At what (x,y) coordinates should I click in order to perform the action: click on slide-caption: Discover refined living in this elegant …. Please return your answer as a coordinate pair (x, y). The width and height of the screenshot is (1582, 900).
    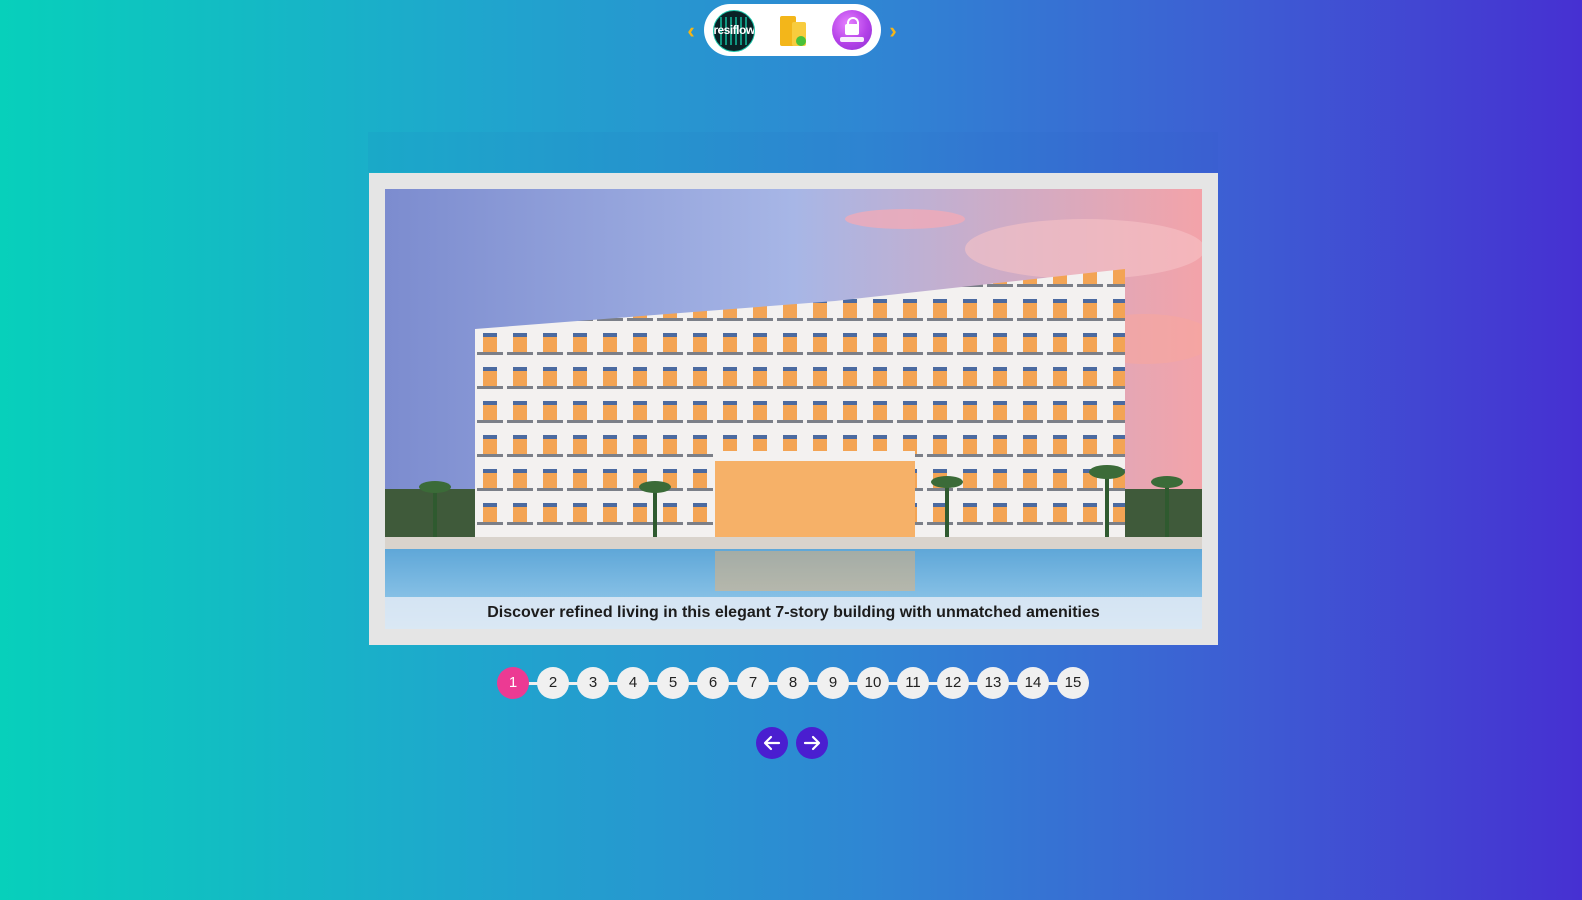
    Looking at the image, I should click on (793, 612).